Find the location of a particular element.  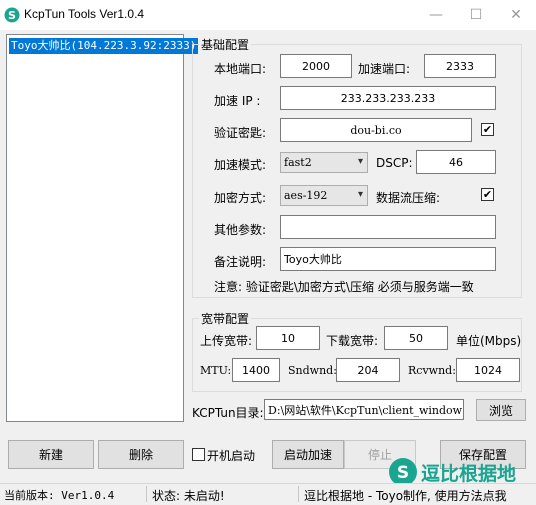

title-bar: S KcpTun Tools Ver1.0.4 — ☐ ✕ is located at coordinates (268, 15).